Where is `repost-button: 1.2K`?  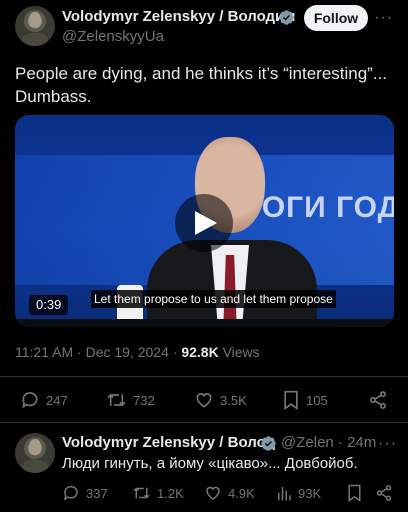
repost-button: 1.2K is located at coordinates (158, 493).